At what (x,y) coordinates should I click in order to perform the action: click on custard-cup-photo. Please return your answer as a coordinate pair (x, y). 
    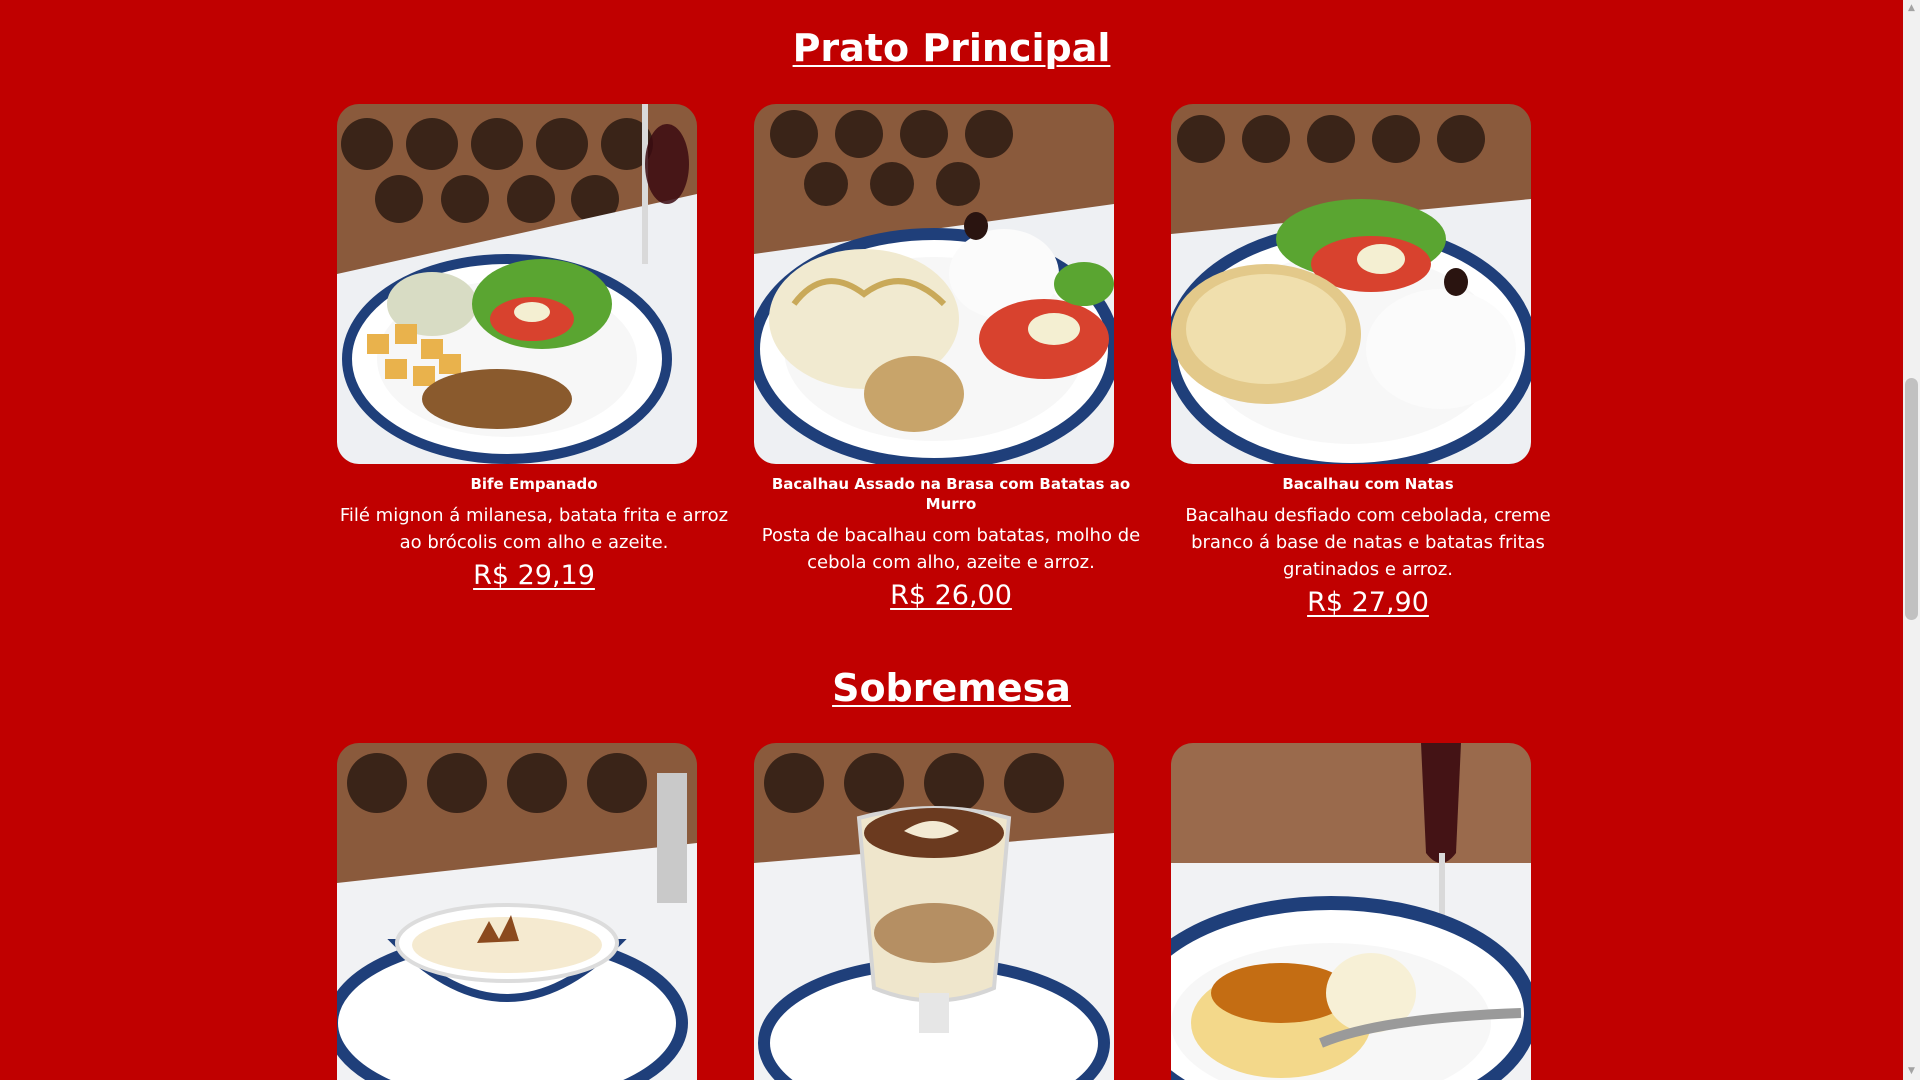
    Looking at the image, I should click on (517, 911).